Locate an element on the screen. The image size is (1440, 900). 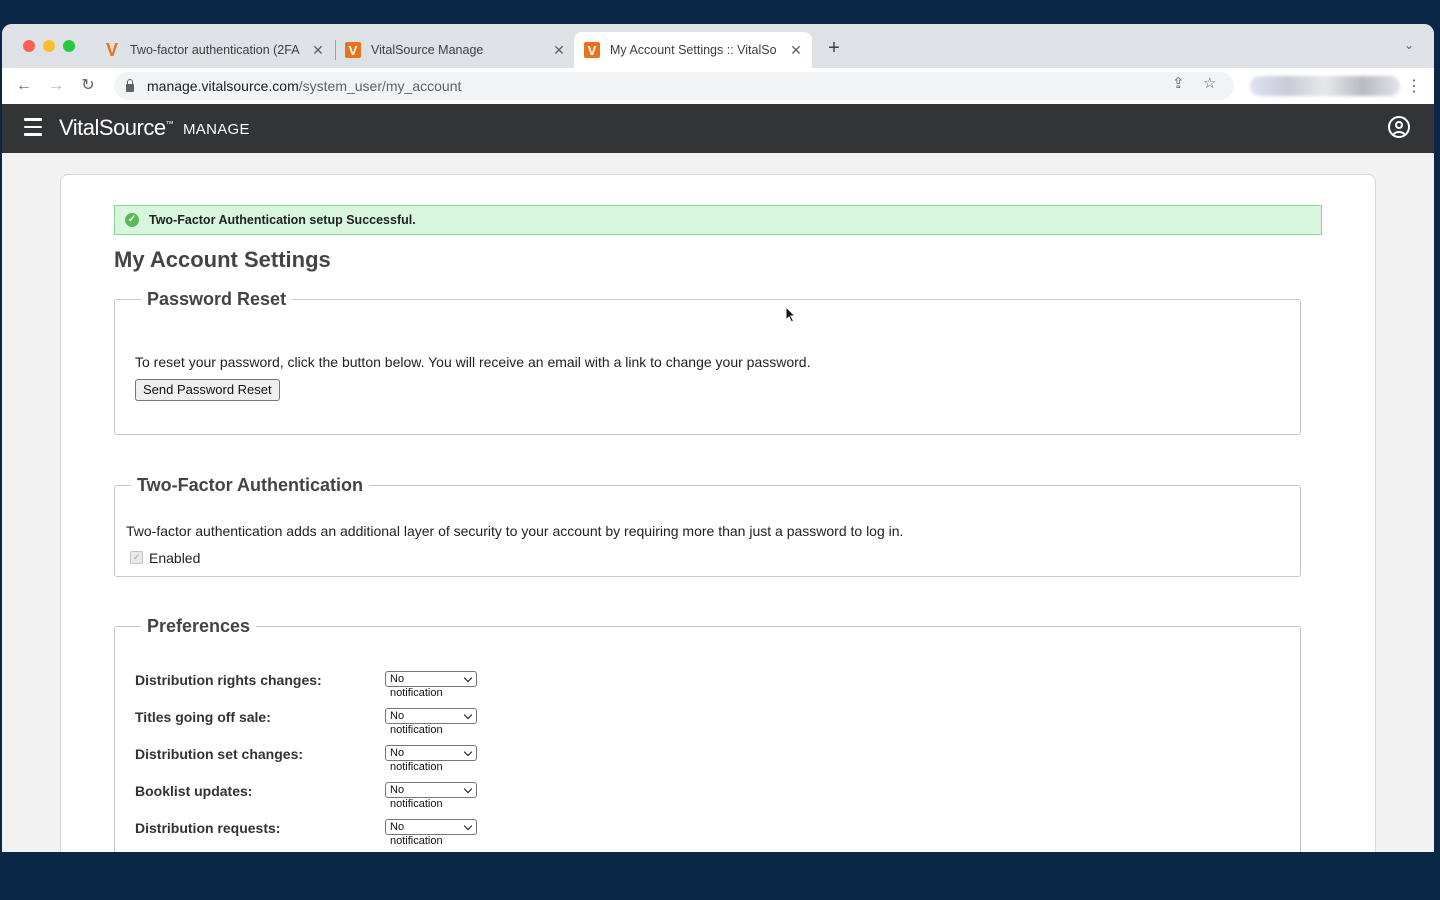
pref-select-titles-off-sale: No notification is located at coordinates (431, 722).